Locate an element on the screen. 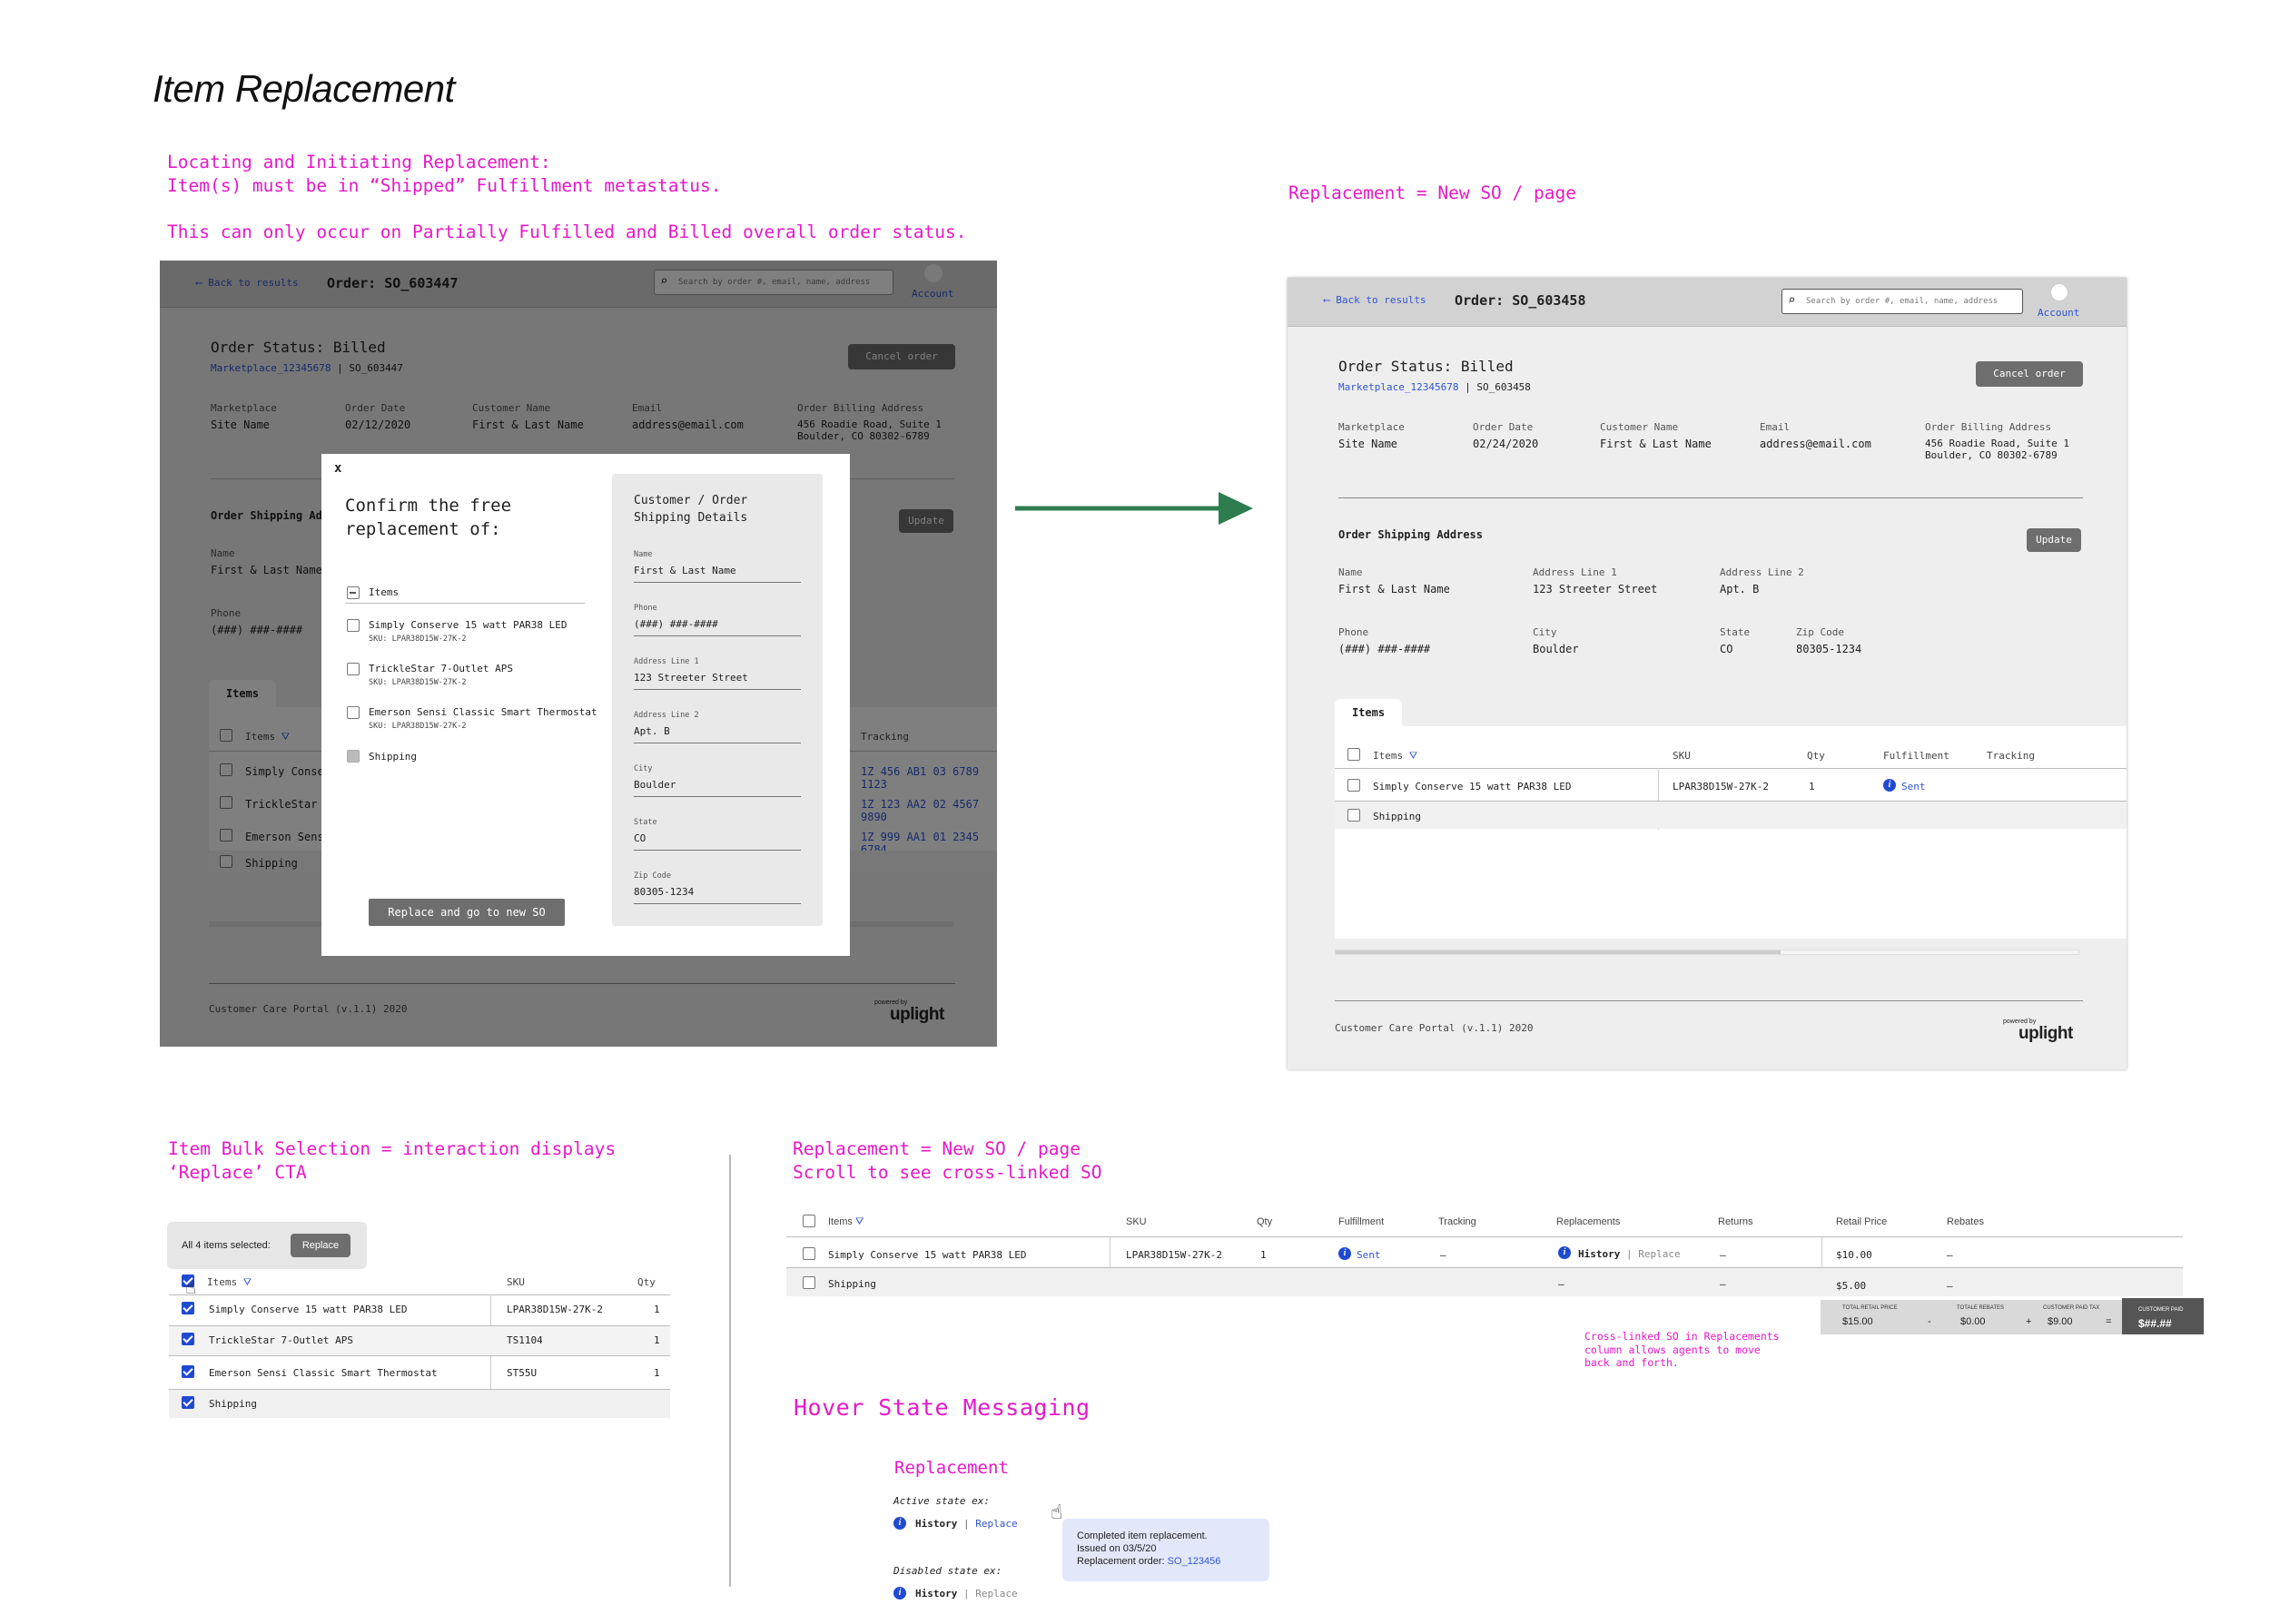 The height and width of the screenshot is (1624, 2270). total-rebates-value: $0.00 is located at coordinates (1973, 1321).